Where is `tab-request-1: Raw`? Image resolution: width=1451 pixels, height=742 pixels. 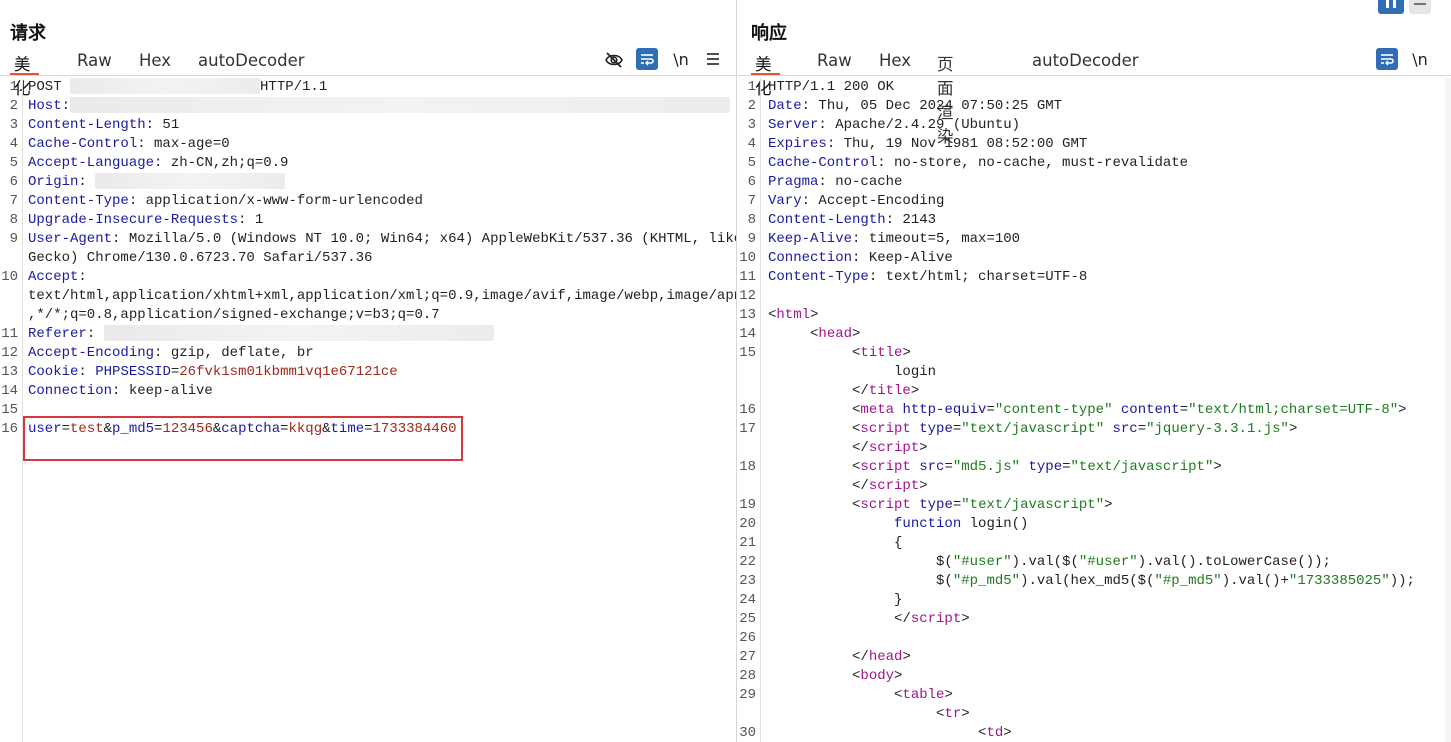
tab-request-1: Raw is located at coordinates (94, 62).